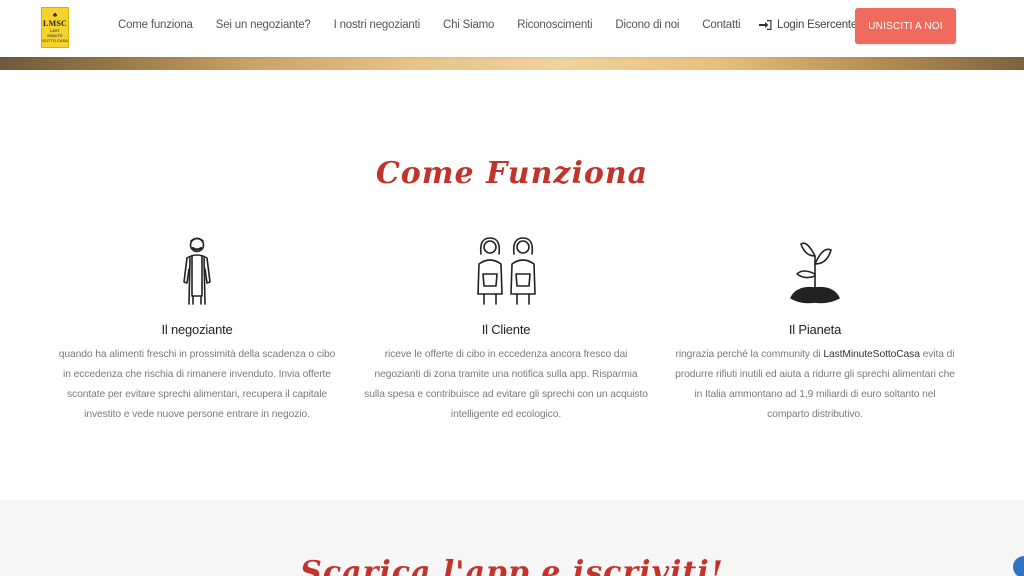 The width and height of the screenshot is (1024, 576). I want to click on nav-sei-un-negoziante: Sei un negoziante?, so click(263, 25).